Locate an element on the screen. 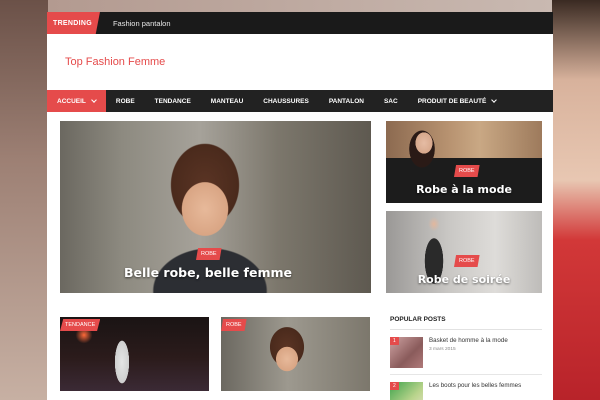 This screenshot has height=400, width=600. trending-bar: TRENDING Fashion pantalon is located at coordinates (300, 23).